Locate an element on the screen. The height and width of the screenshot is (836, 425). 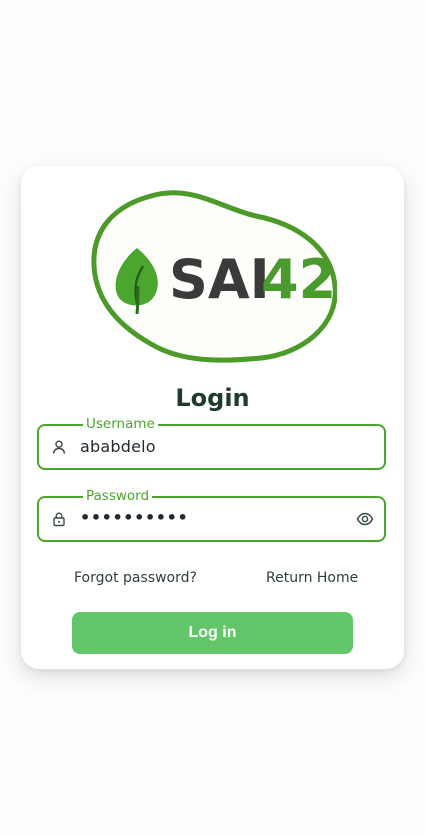
lock-icon is located at coordinates (59, 519).